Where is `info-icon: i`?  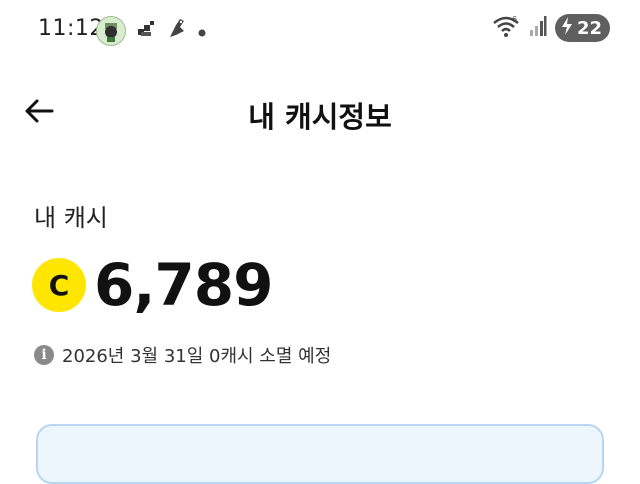
info-icon: i is located at coordinates (44, 355).